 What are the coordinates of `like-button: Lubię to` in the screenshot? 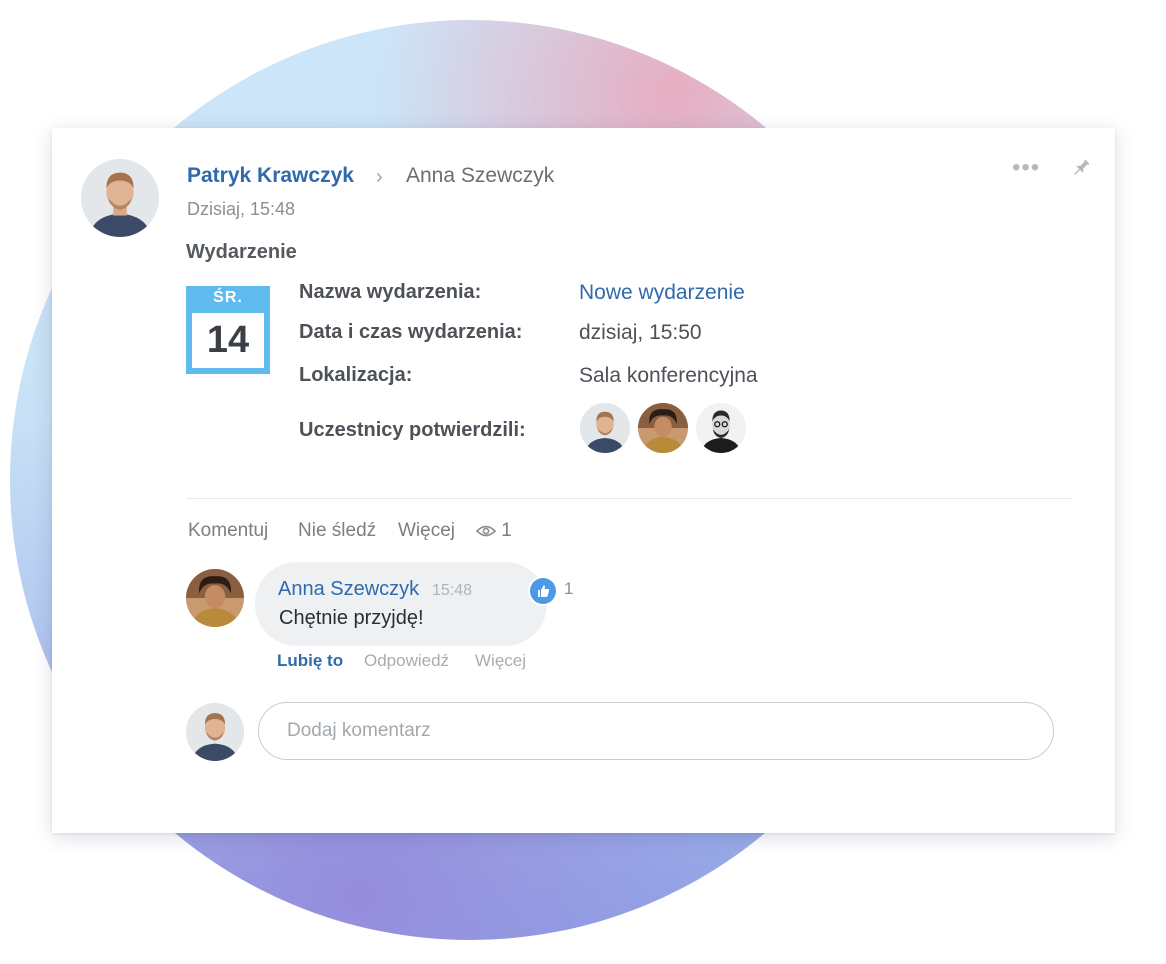 It's located at (310, 661).